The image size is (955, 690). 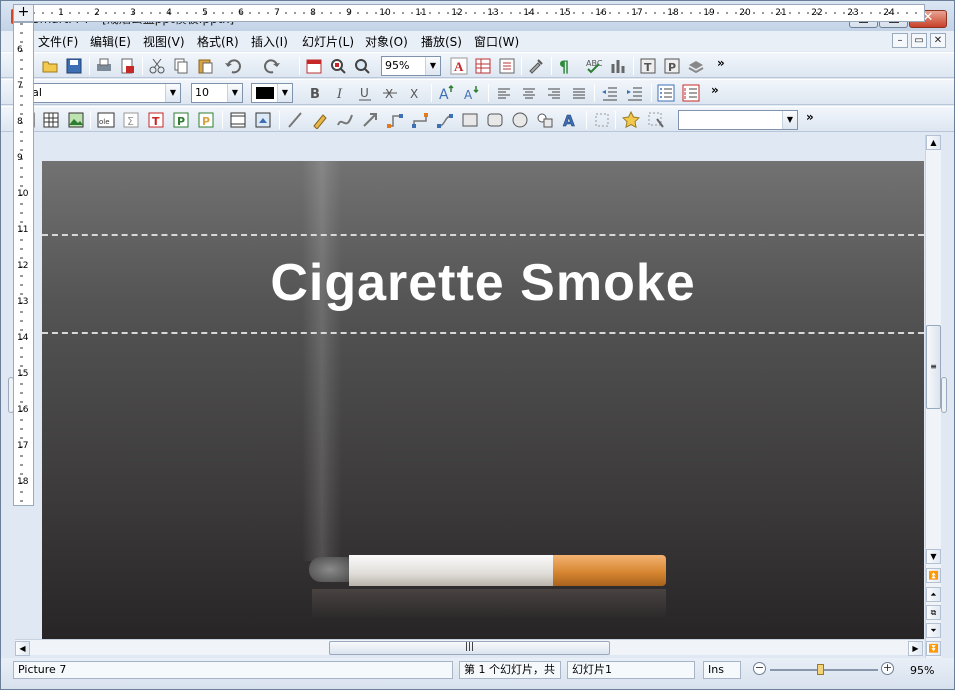 I want to click on font-color-icon: A, so click(x=459, y=66).